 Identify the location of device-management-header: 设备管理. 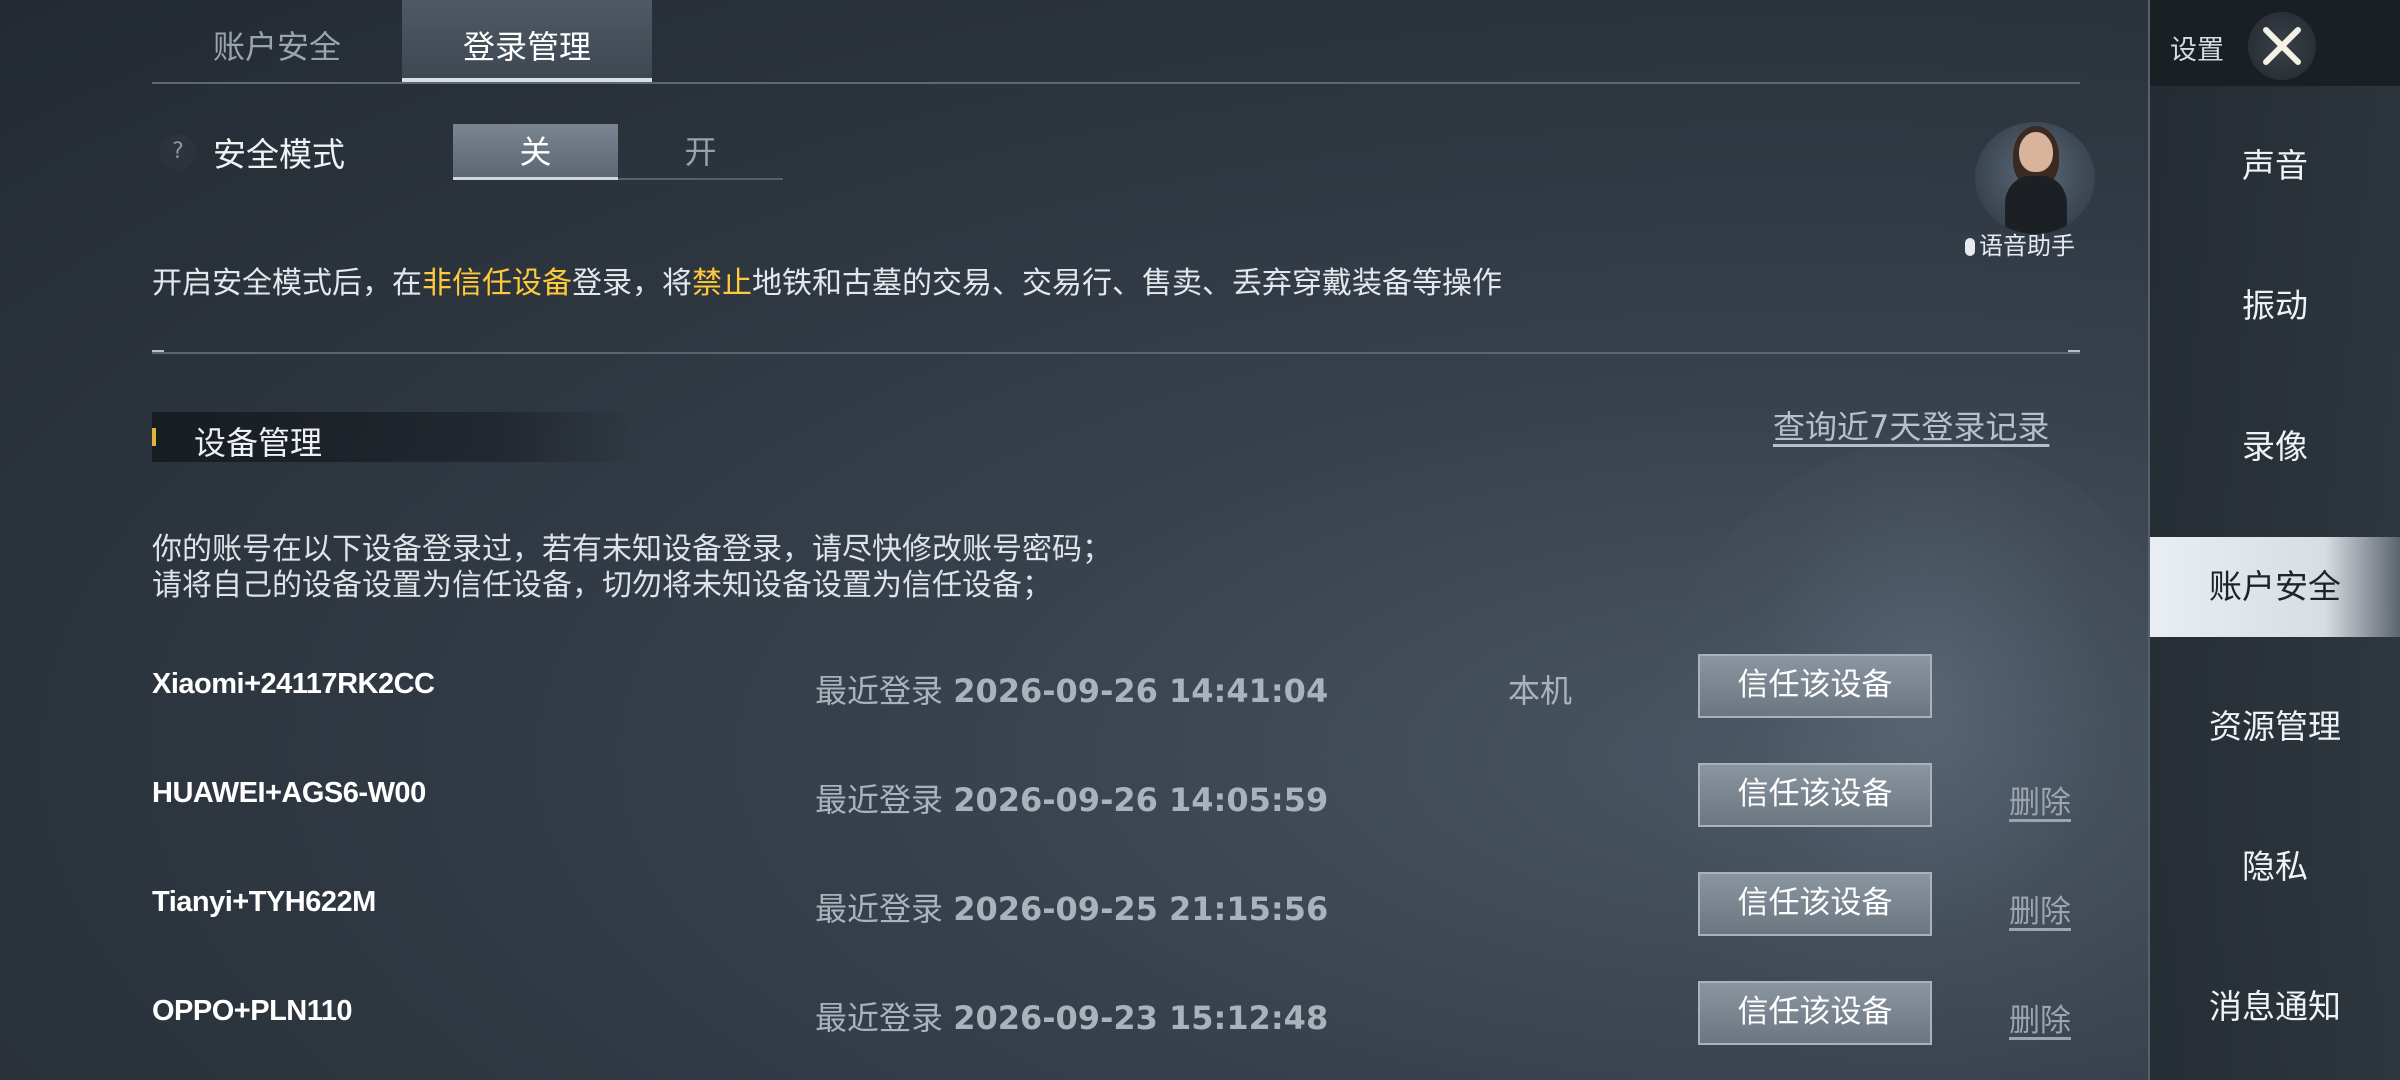
(397, 437).